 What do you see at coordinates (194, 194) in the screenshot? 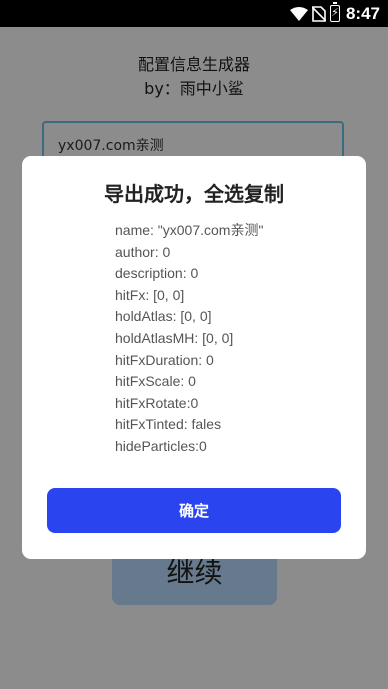
I see `dialog-title: 导出成功，全选复制` at bounding box center [194, 194].